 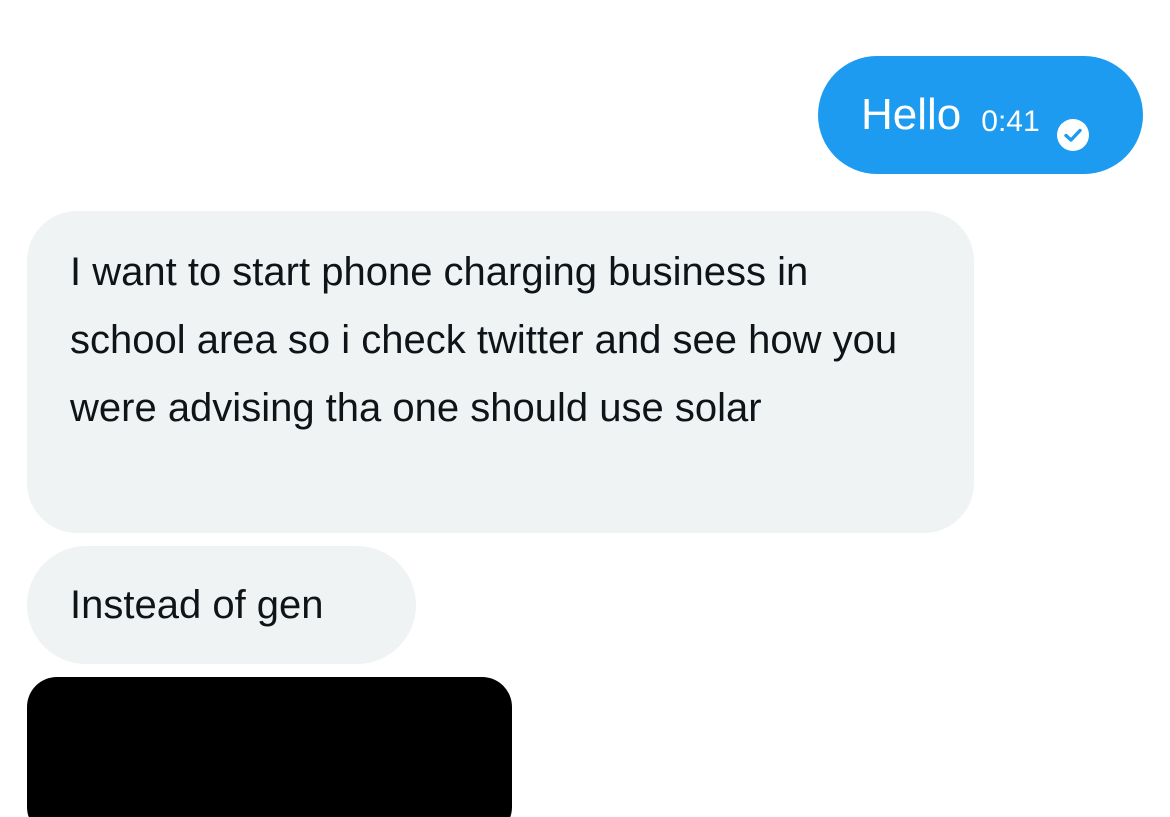 I want to click on received-message-bubble: Instead of gen, so click(x=221, y=605).